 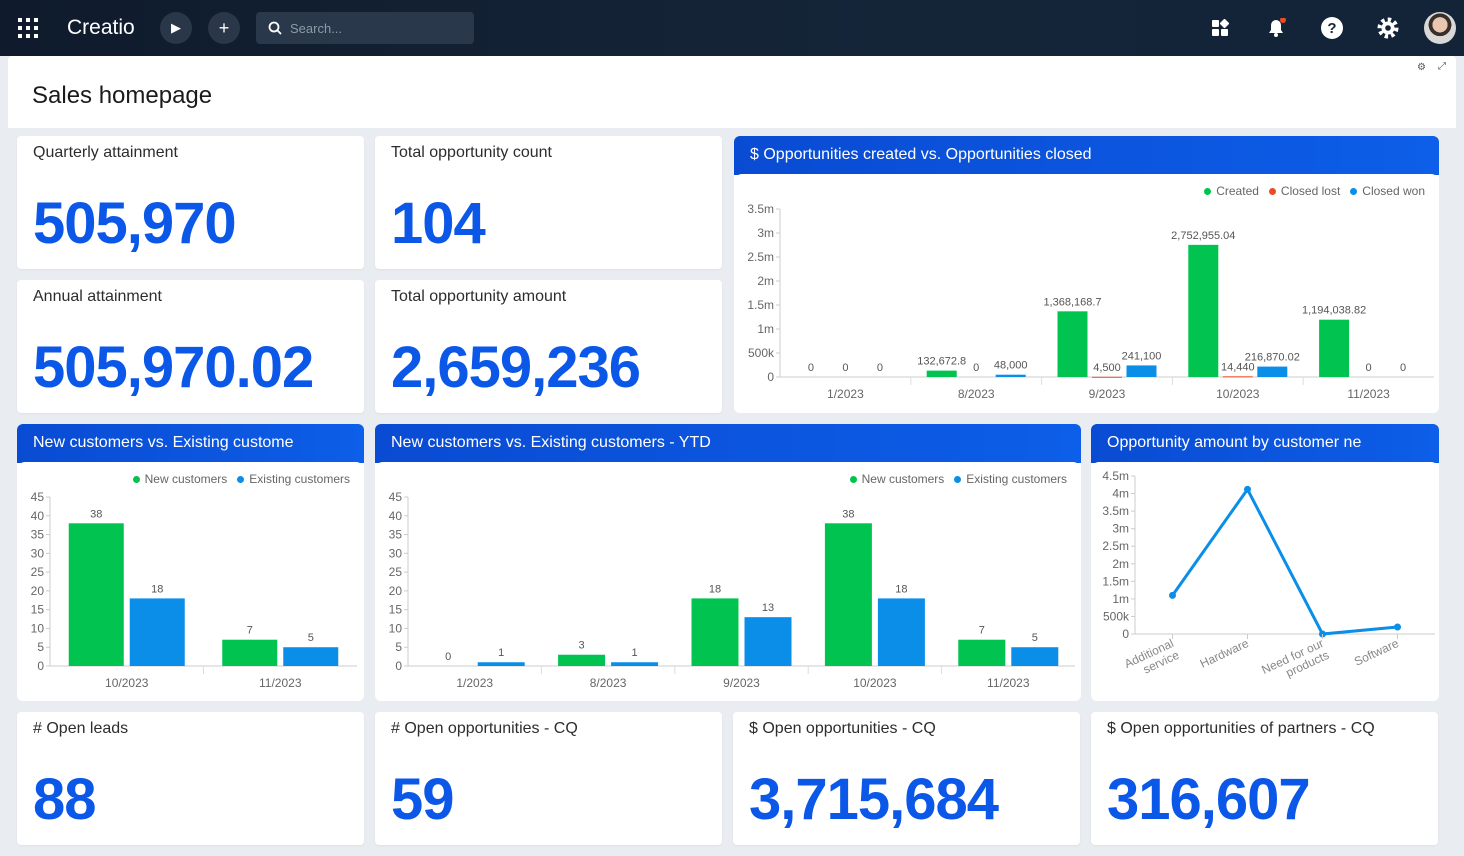 I want to click on run-process-button: ▶, so click(x=176, y=28).